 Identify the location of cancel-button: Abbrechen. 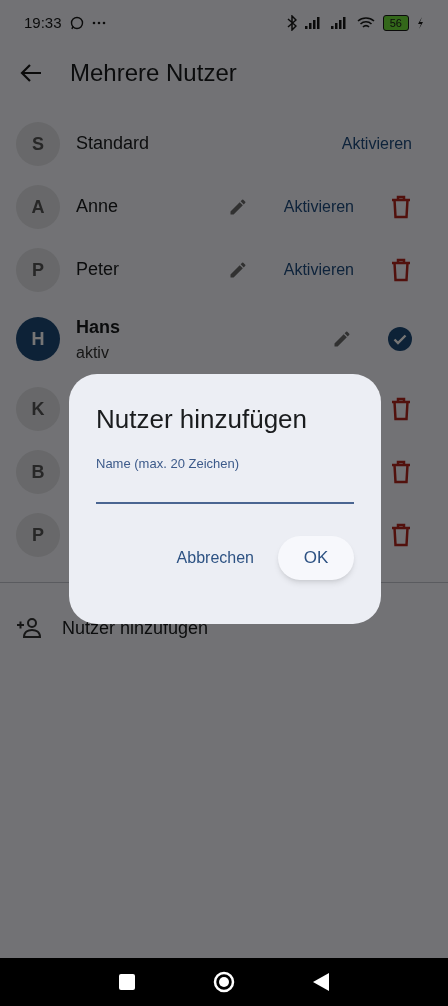
(215, 558).